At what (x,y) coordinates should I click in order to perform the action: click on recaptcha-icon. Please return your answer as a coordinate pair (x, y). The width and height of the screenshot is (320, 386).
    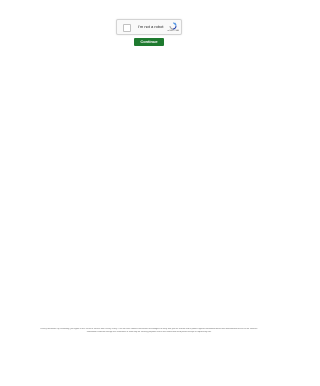
    Looking at the image, I should click on (173, 26).